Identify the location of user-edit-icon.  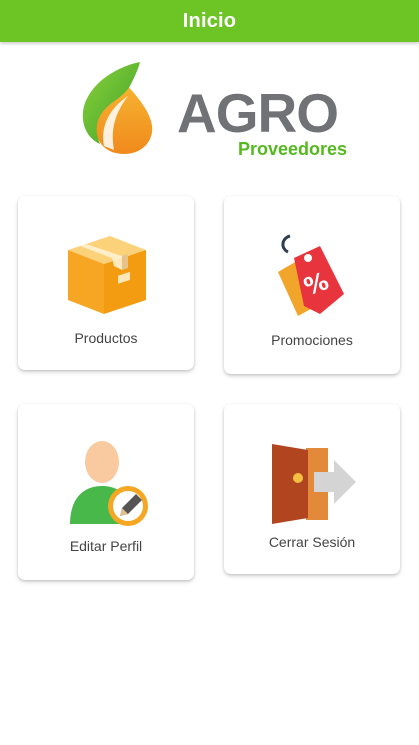
(109, 483).